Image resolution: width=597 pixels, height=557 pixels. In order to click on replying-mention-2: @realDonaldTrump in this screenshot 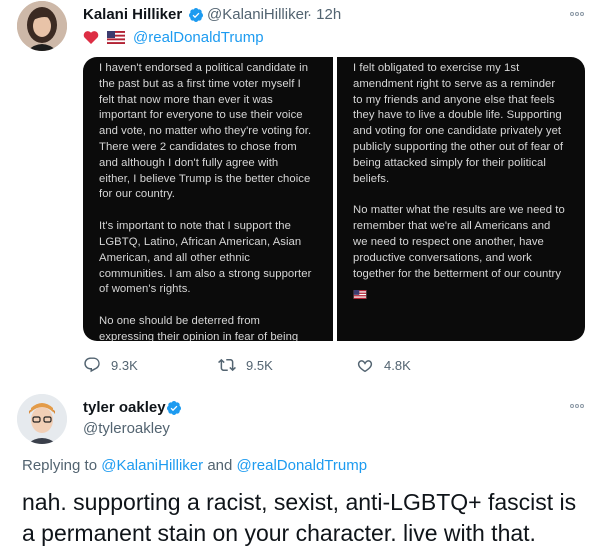, I will do `click(302, 465)`.